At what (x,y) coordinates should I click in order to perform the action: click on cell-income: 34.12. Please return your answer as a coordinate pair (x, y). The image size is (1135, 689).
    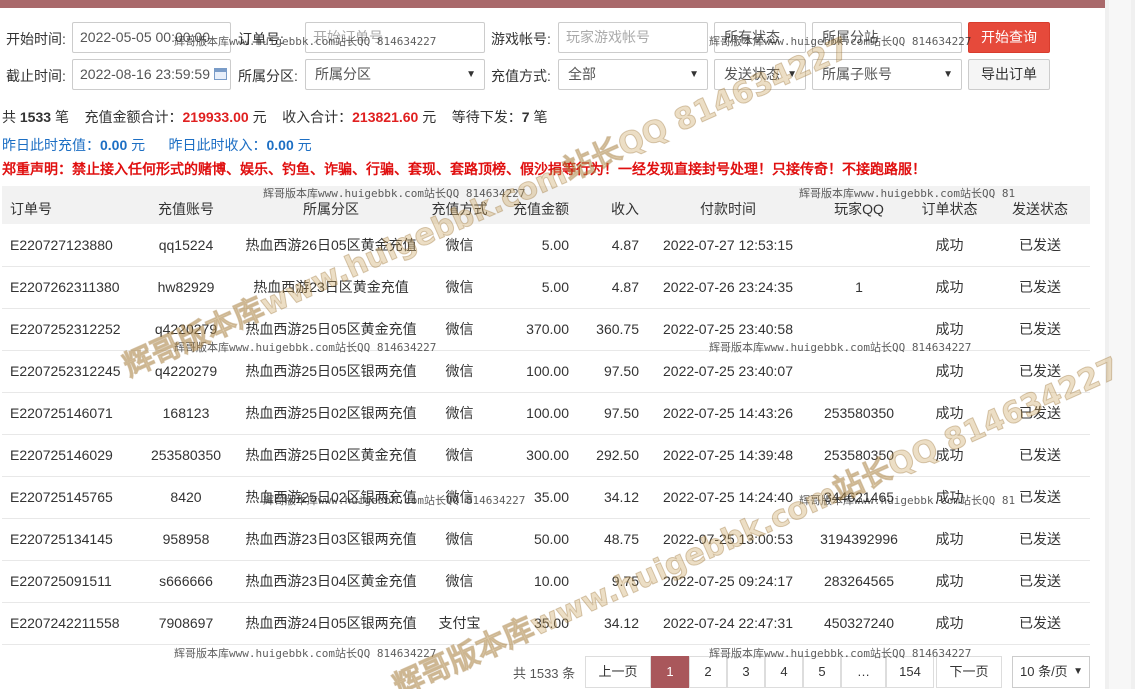
    Looking at the image, I should click on (612, 497).